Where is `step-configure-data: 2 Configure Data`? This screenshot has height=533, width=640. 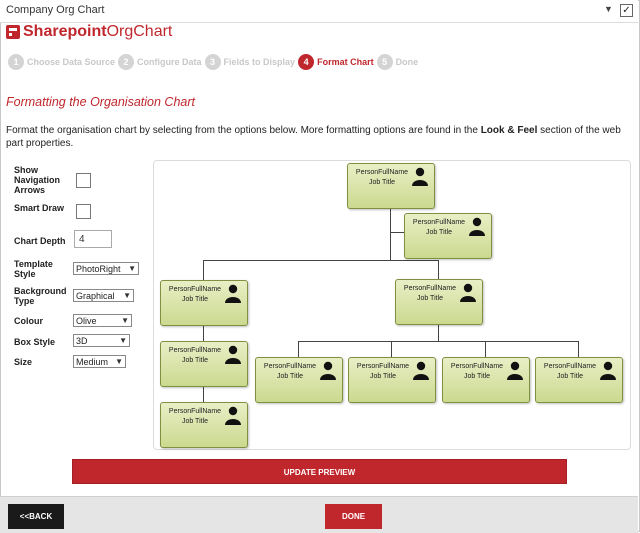
step-configure-data: 2 Configure Data is located at coordinates (160, 62).